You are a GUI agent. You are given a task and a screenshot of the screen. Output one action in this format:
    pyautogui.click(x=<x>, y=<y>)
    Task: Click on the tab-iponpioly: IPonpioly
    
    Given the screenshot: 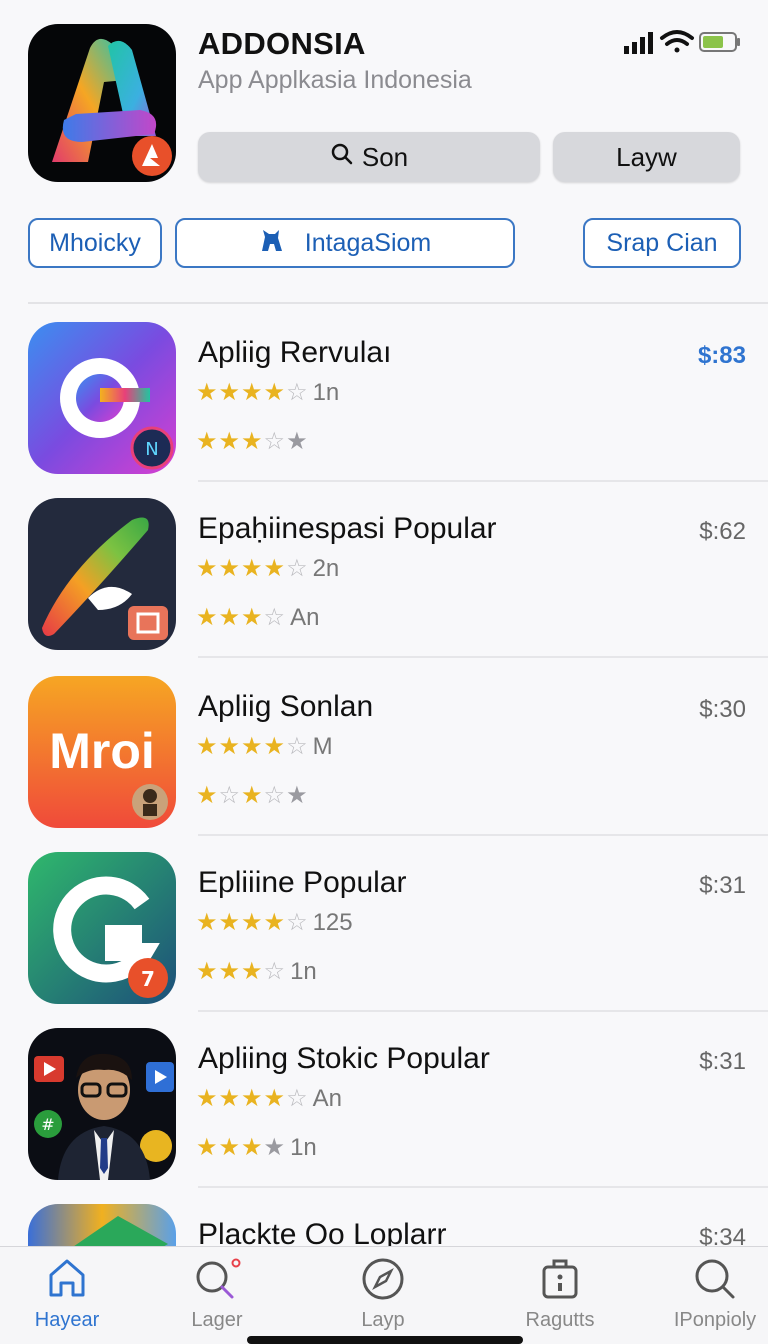 What is the action you would take?
    pyautogui.click(x=714, y=1292)
    